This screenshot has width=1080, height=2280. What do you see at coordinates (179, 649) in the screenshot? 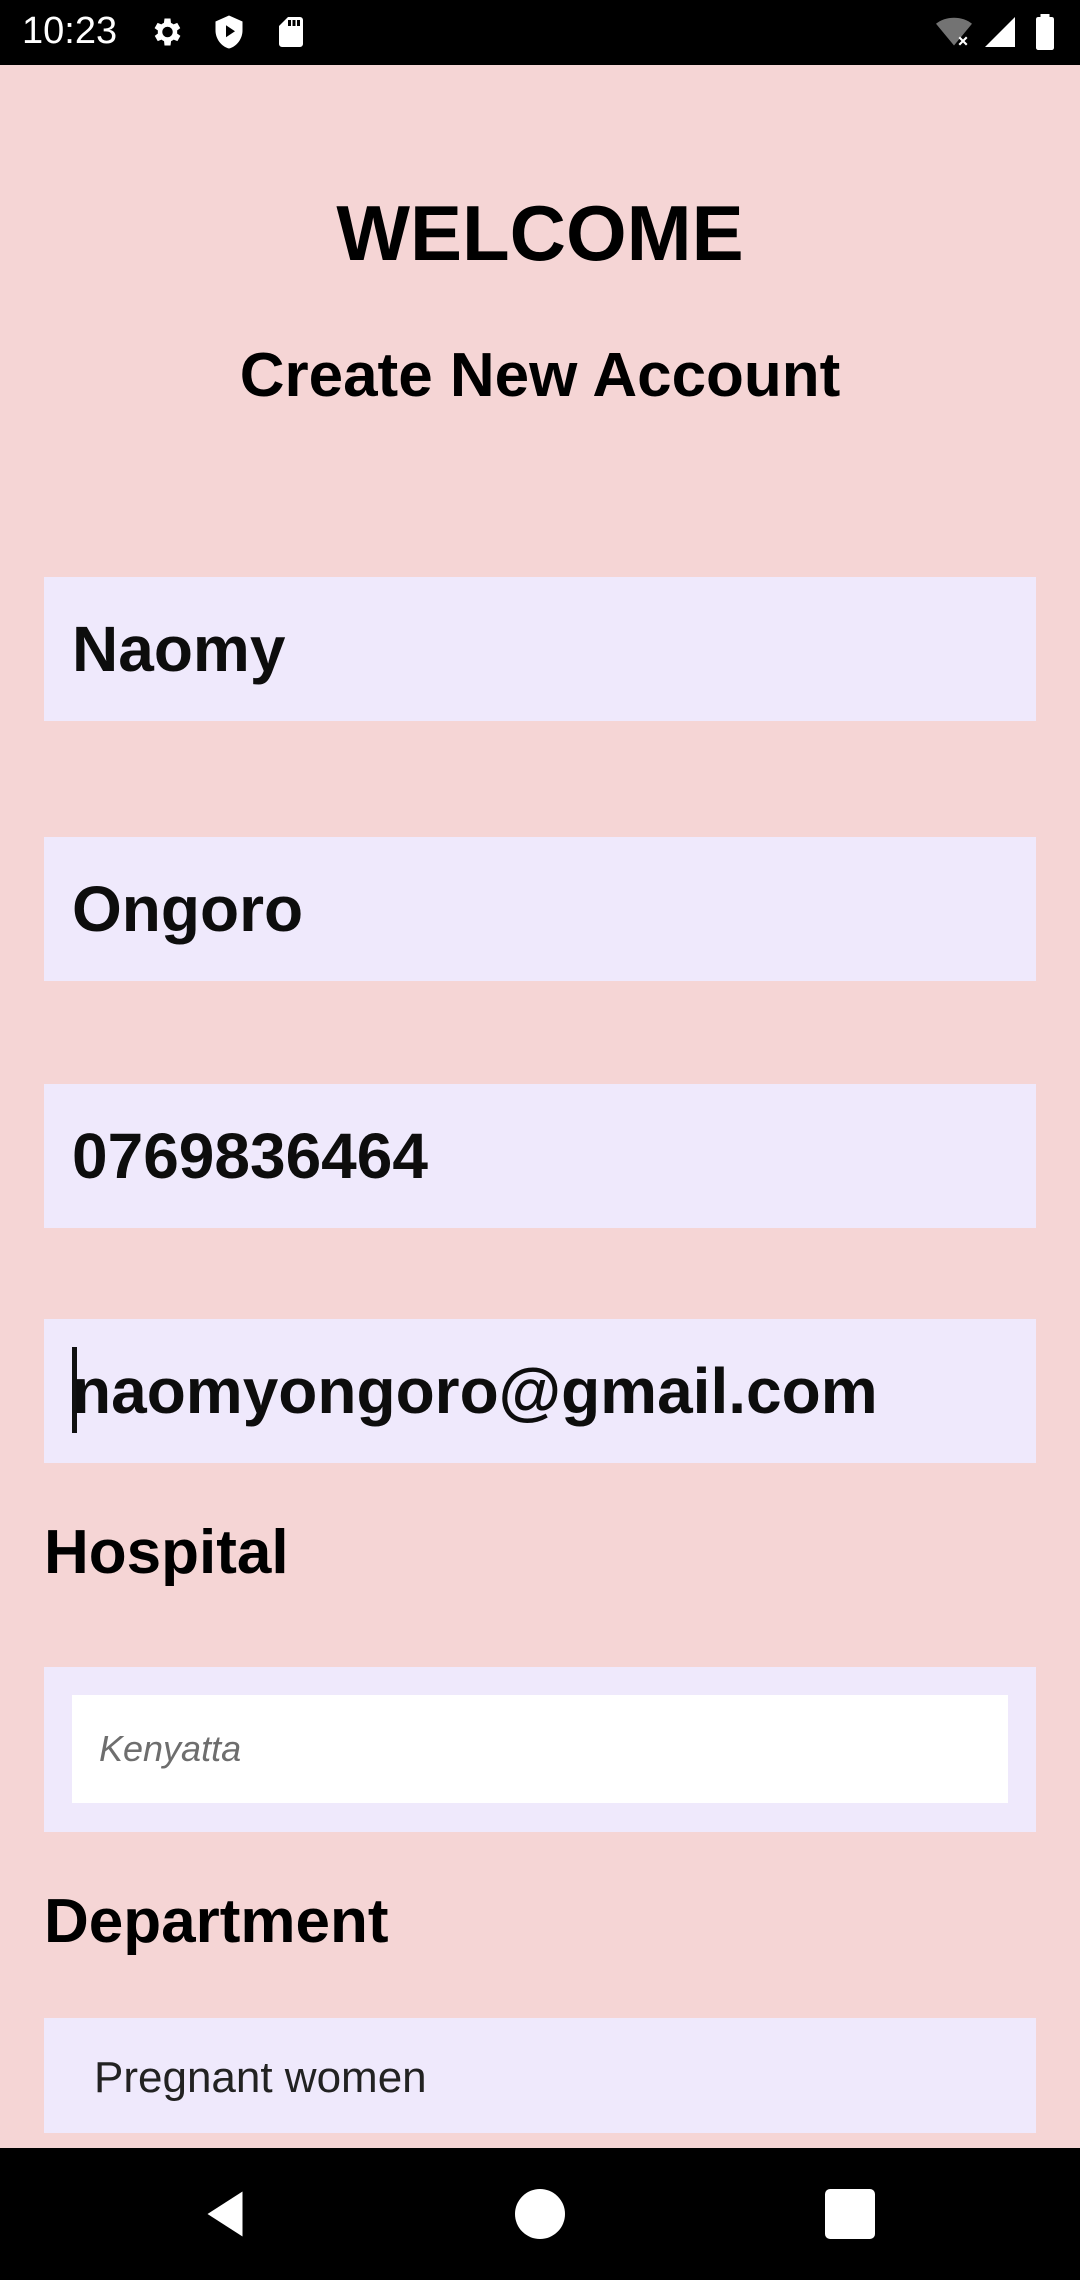
I see `first-name-value: Naomy` at bounding box center [179, 649].